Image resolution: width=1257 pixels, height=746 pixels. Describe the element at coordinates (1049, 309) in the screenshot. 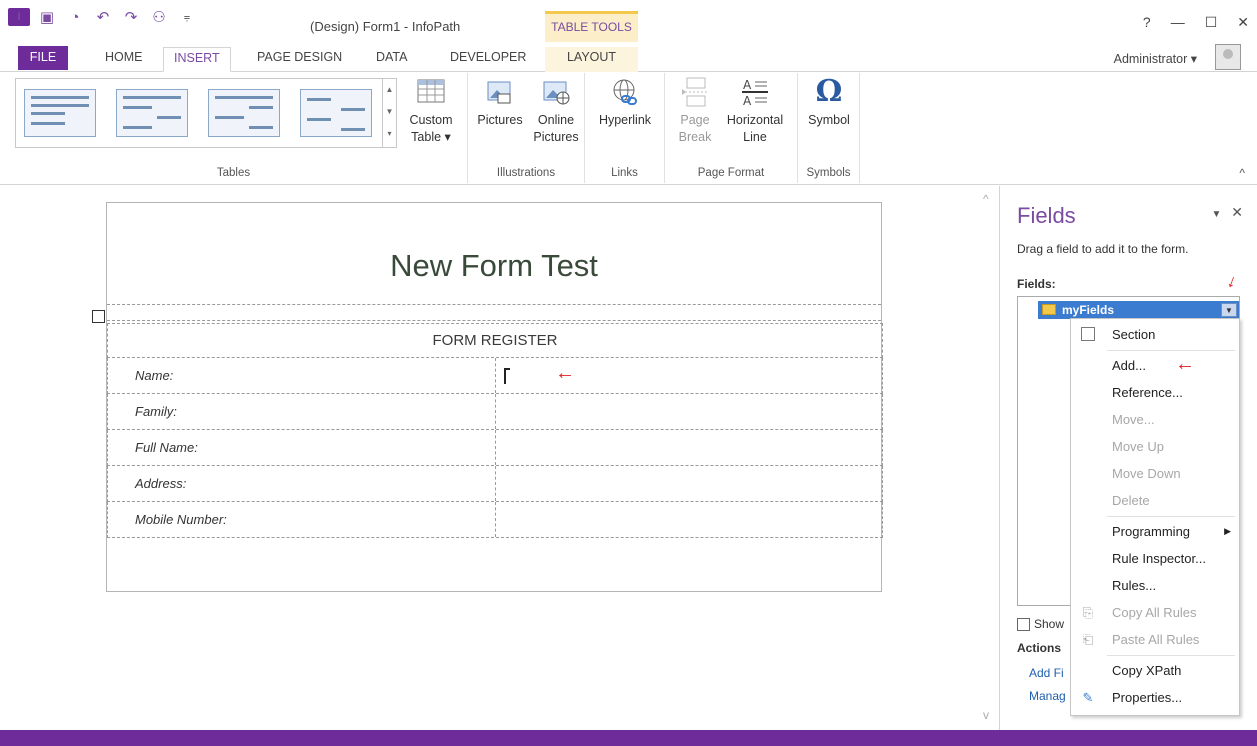

I see `folder-icon` at that location.